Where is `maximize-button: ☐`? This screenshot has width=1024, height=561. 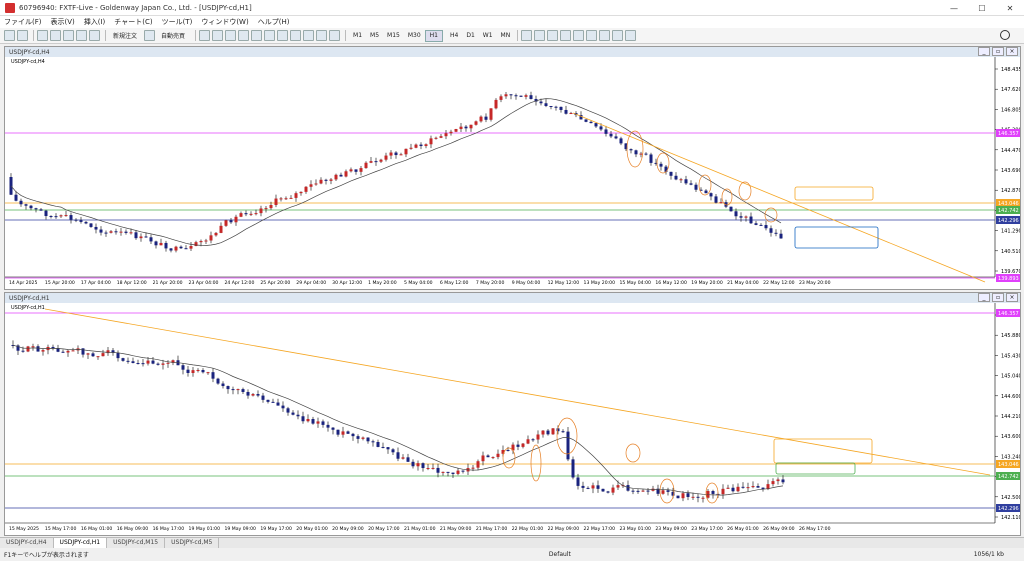 maximize-button: ☐ is located at coordinates (982, 8).